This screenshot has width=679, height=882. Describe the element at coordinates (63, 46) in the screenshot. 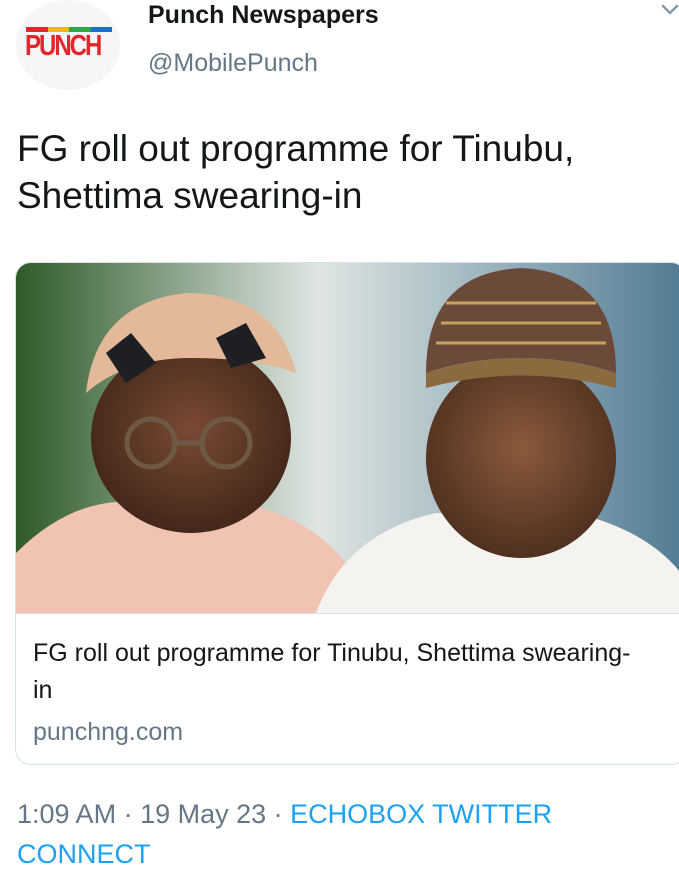

I see `punch-logo: PUNCH` at that location.